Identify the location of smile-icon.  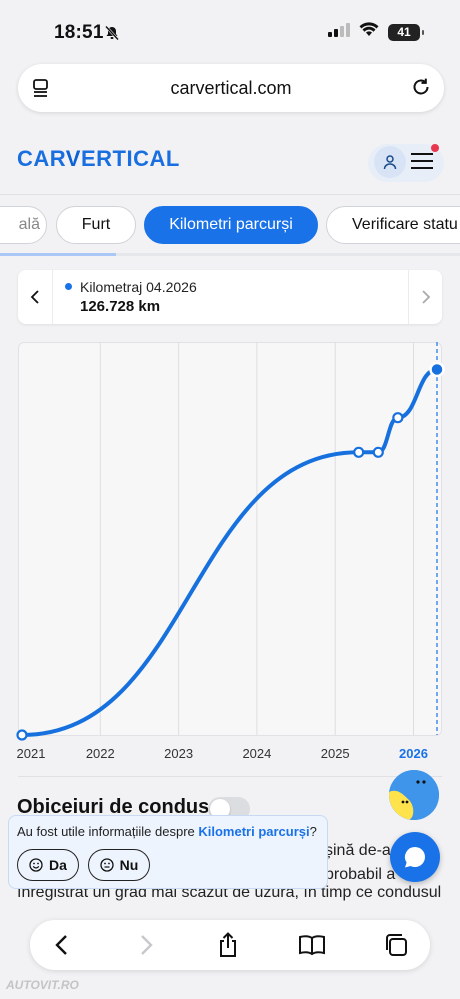
(36, 865).